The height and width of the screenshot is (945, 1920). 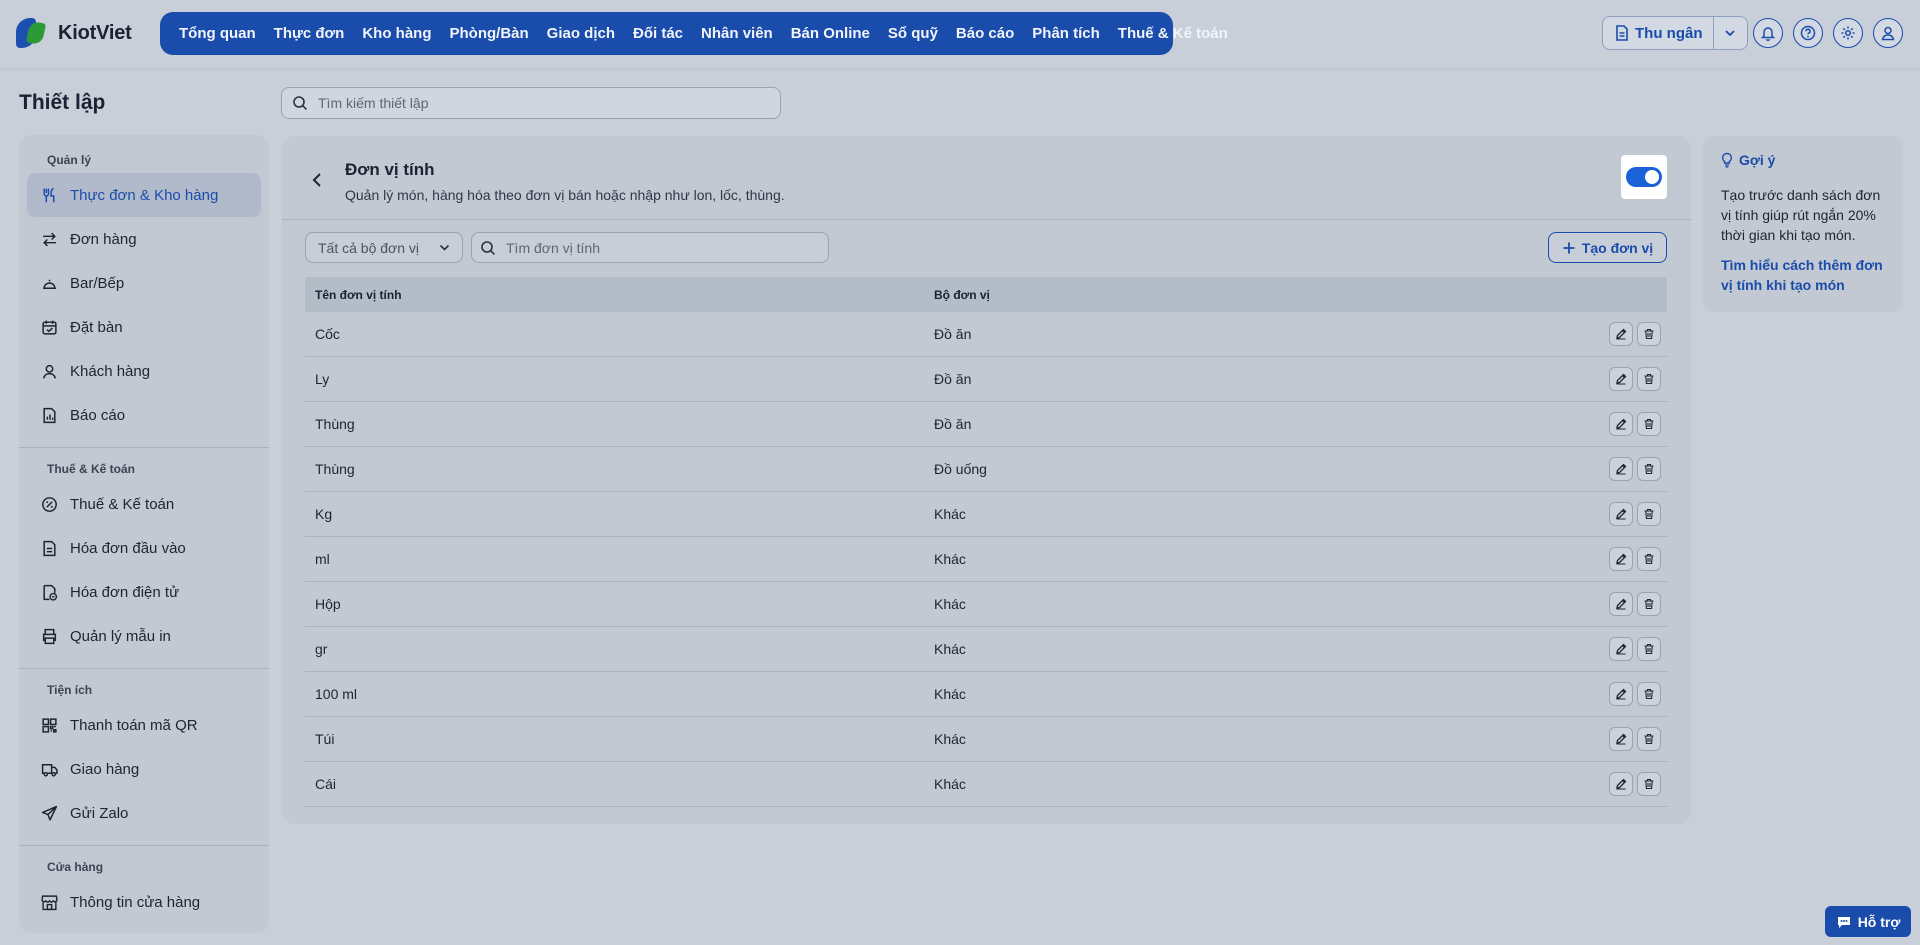 What do you see at coordinates (656, 247) in the screenshot?
I see `unit-search-input` at bounding box center [656, 247].